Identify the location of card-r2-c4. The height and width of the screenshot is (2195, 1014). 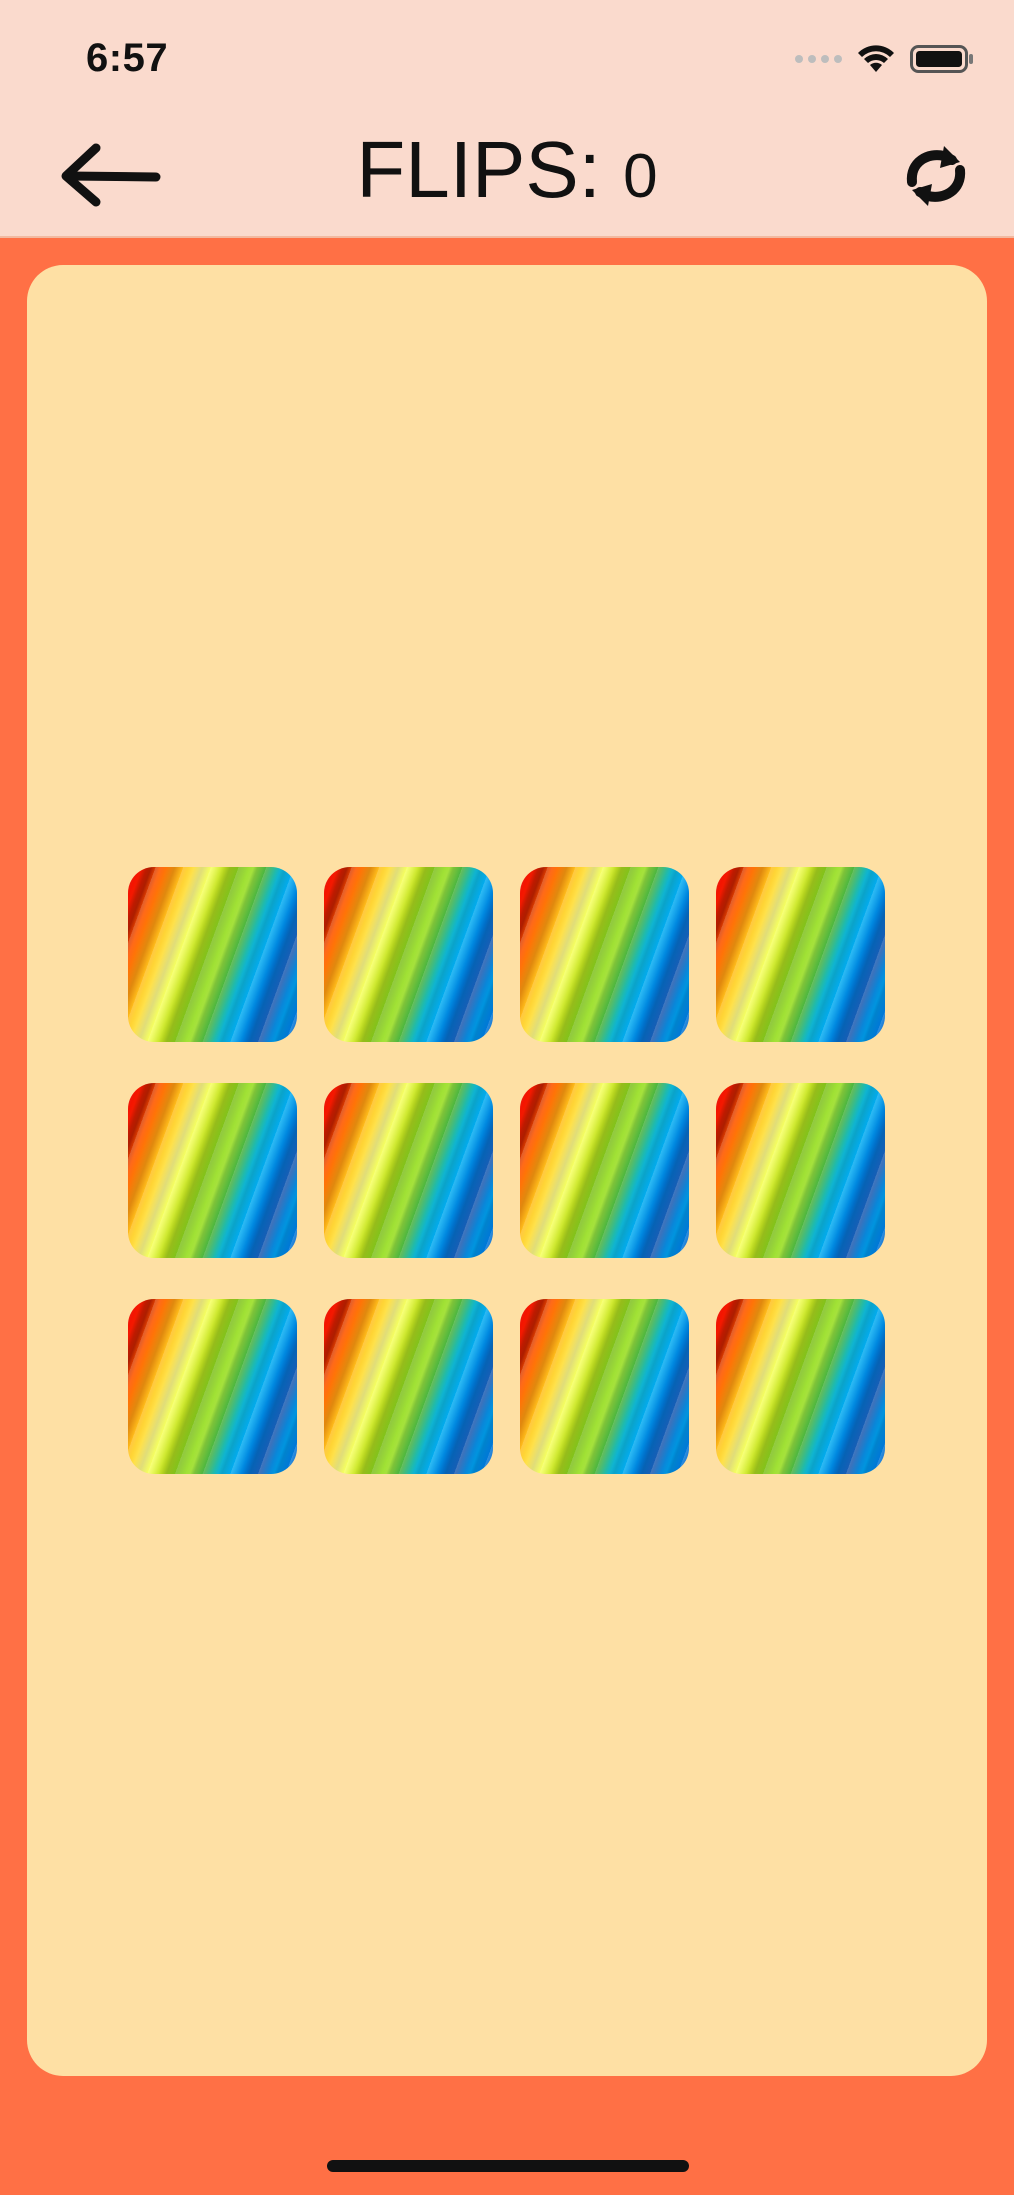
(800, 1170).